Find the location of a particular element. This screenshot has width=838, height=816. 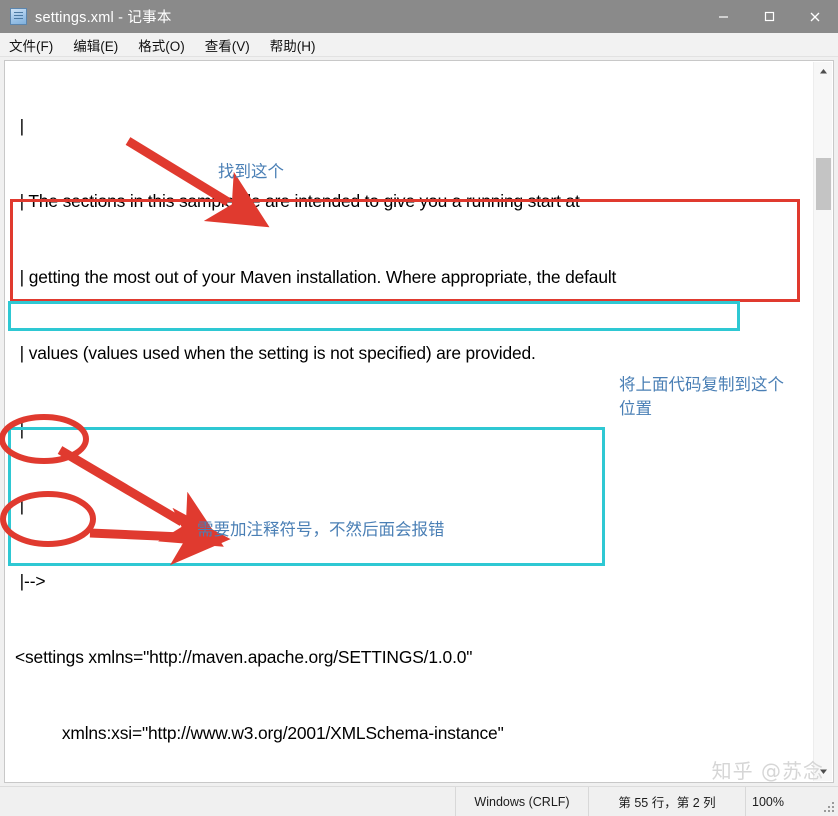

notepad-icon is located at coordinates (18, 16).